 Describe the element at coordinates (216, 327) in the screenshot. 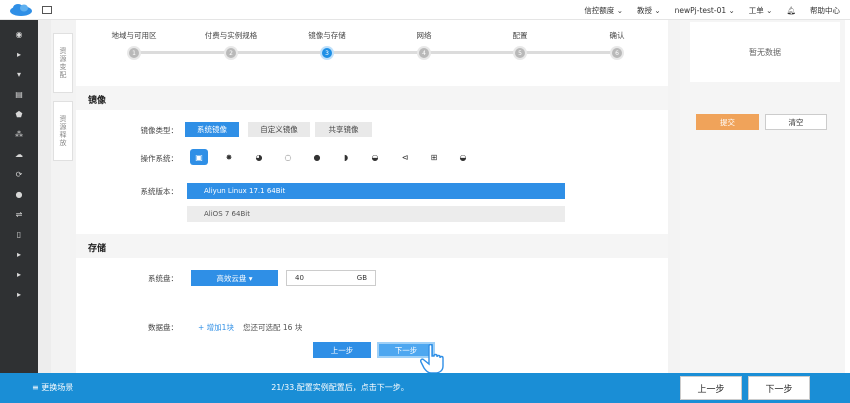

I see `add-disk-link: + 增加1块` at that location.